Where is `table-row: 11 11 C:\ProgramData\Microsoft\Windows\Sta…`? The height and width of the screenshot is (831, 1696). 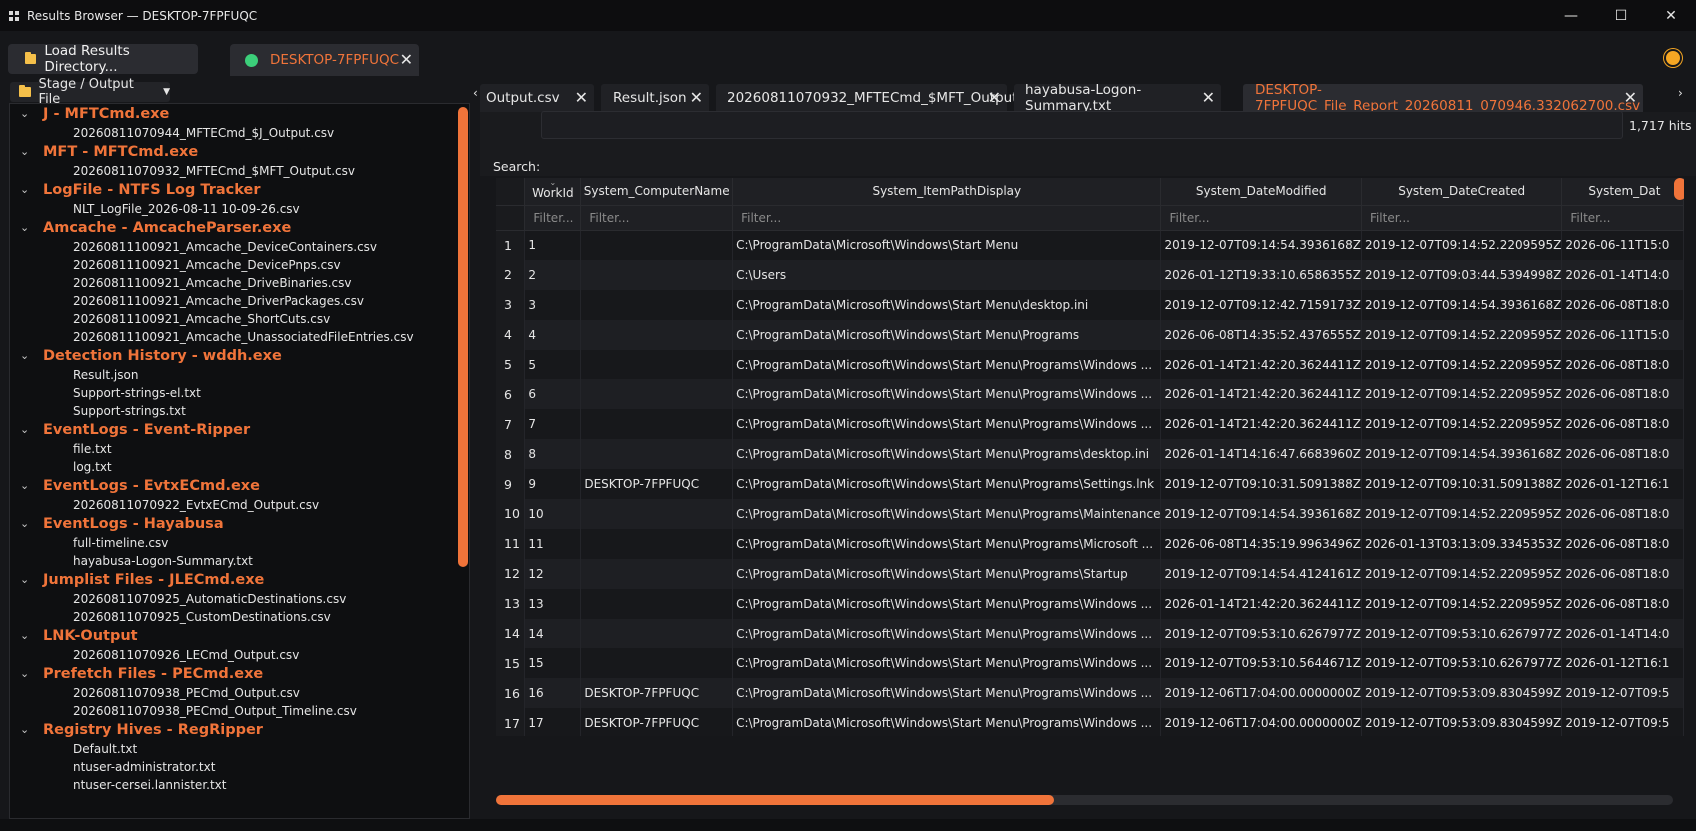 table-row: 11 11 C:\ProgramData\Microsoft\Windows\Sta… is located at coordinates (1090, 543).